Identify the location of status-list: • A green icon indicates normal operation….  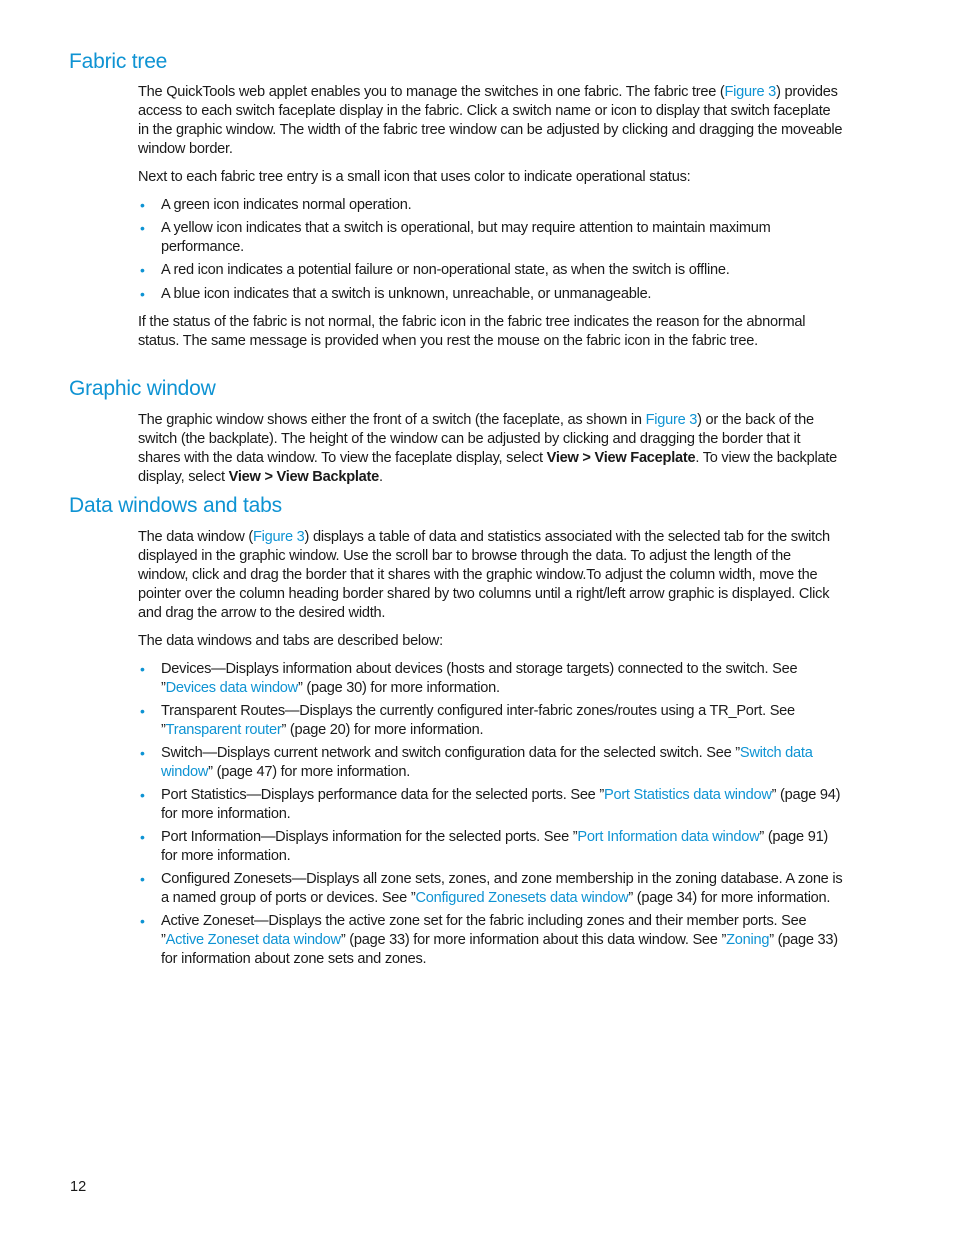
(491, 250).